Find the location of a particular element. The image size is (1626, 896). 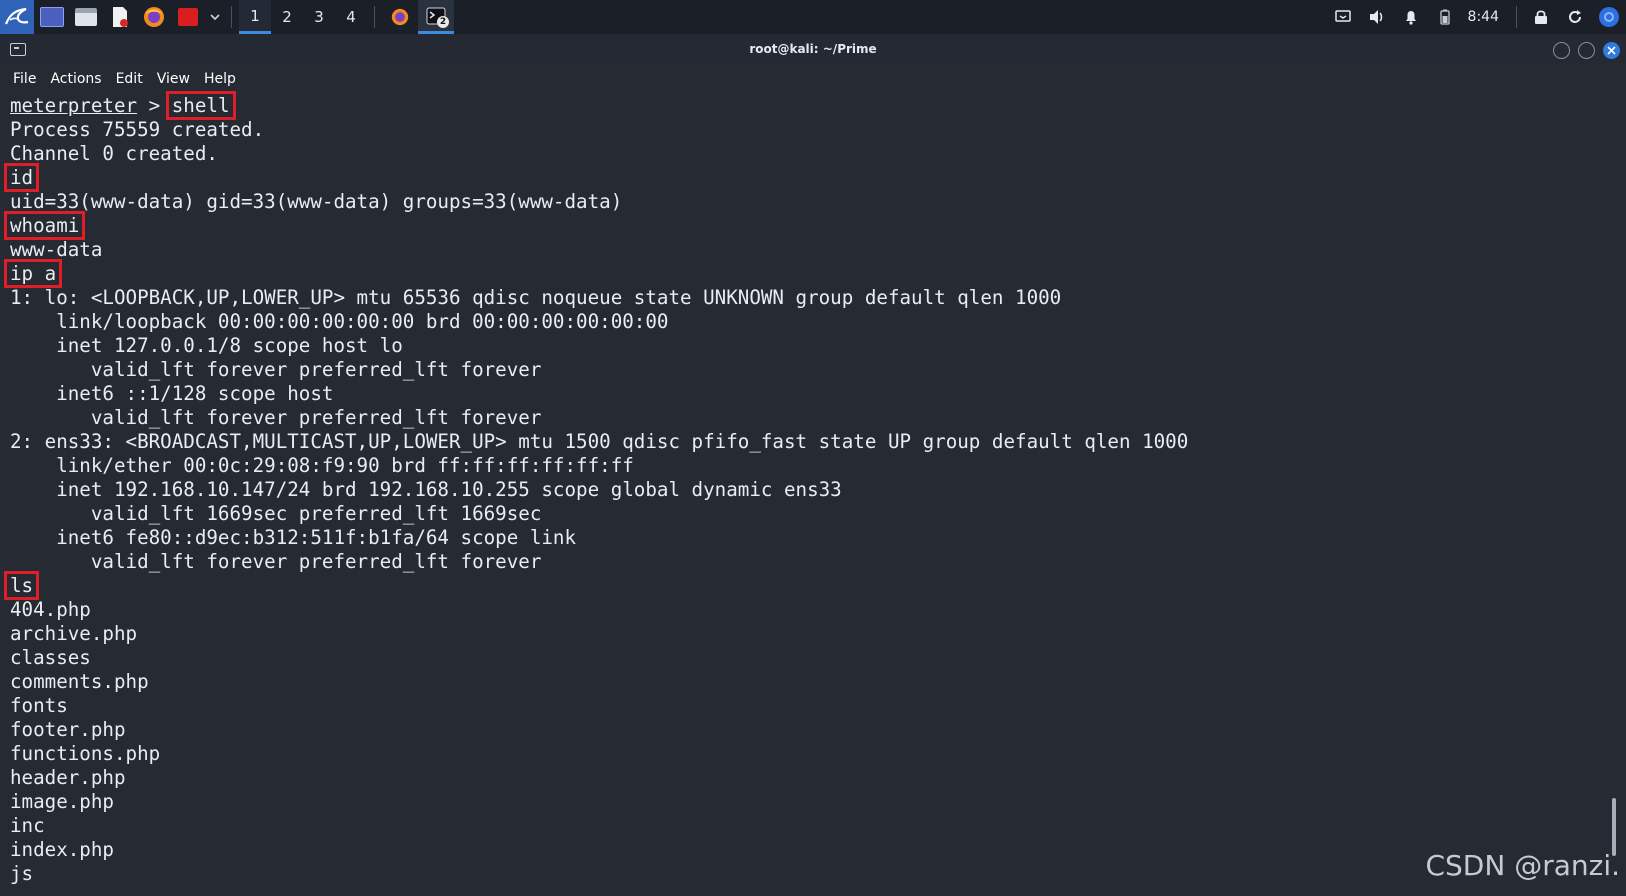

output-text: functions.php is located at coordinates (85, 753).